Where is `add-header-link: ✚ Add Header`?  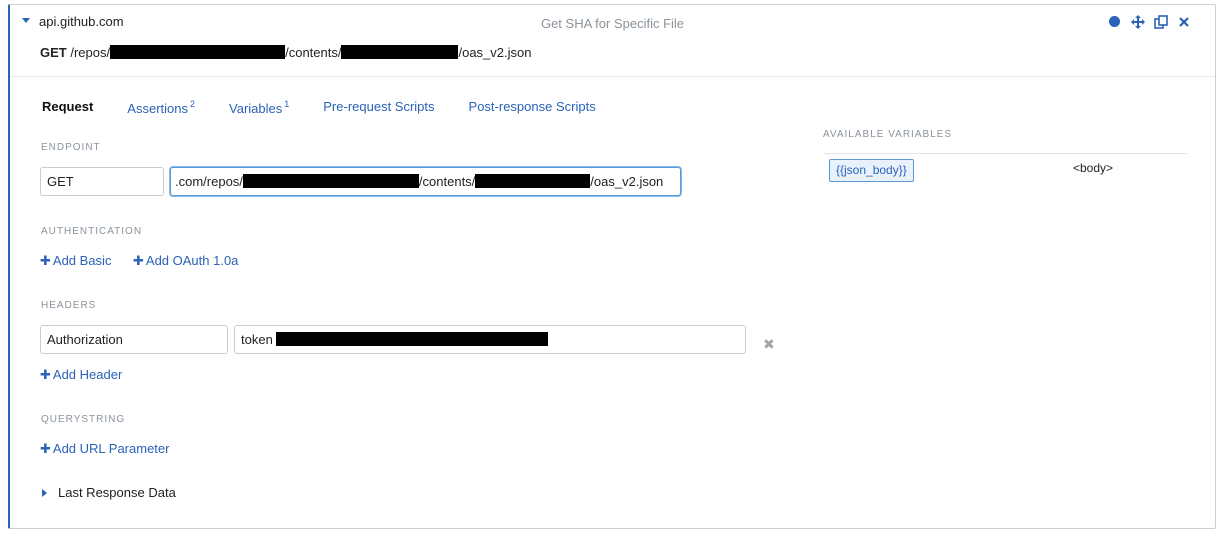 add-header-link: ✚ Add Header is located at coordinates (81, 375).